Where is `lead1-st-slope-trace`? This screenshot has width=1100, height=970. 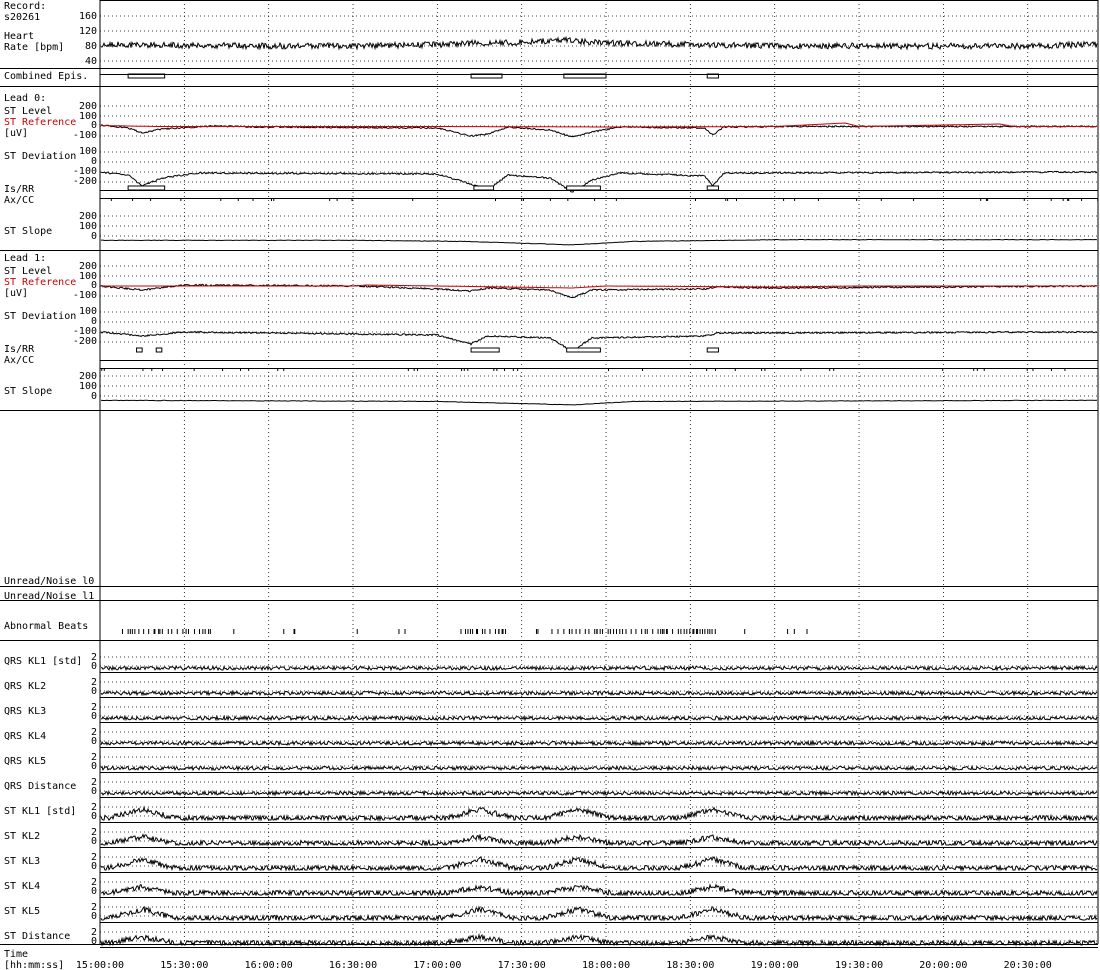
lead1-st-slope-trace is located at coordinates (599, 402).